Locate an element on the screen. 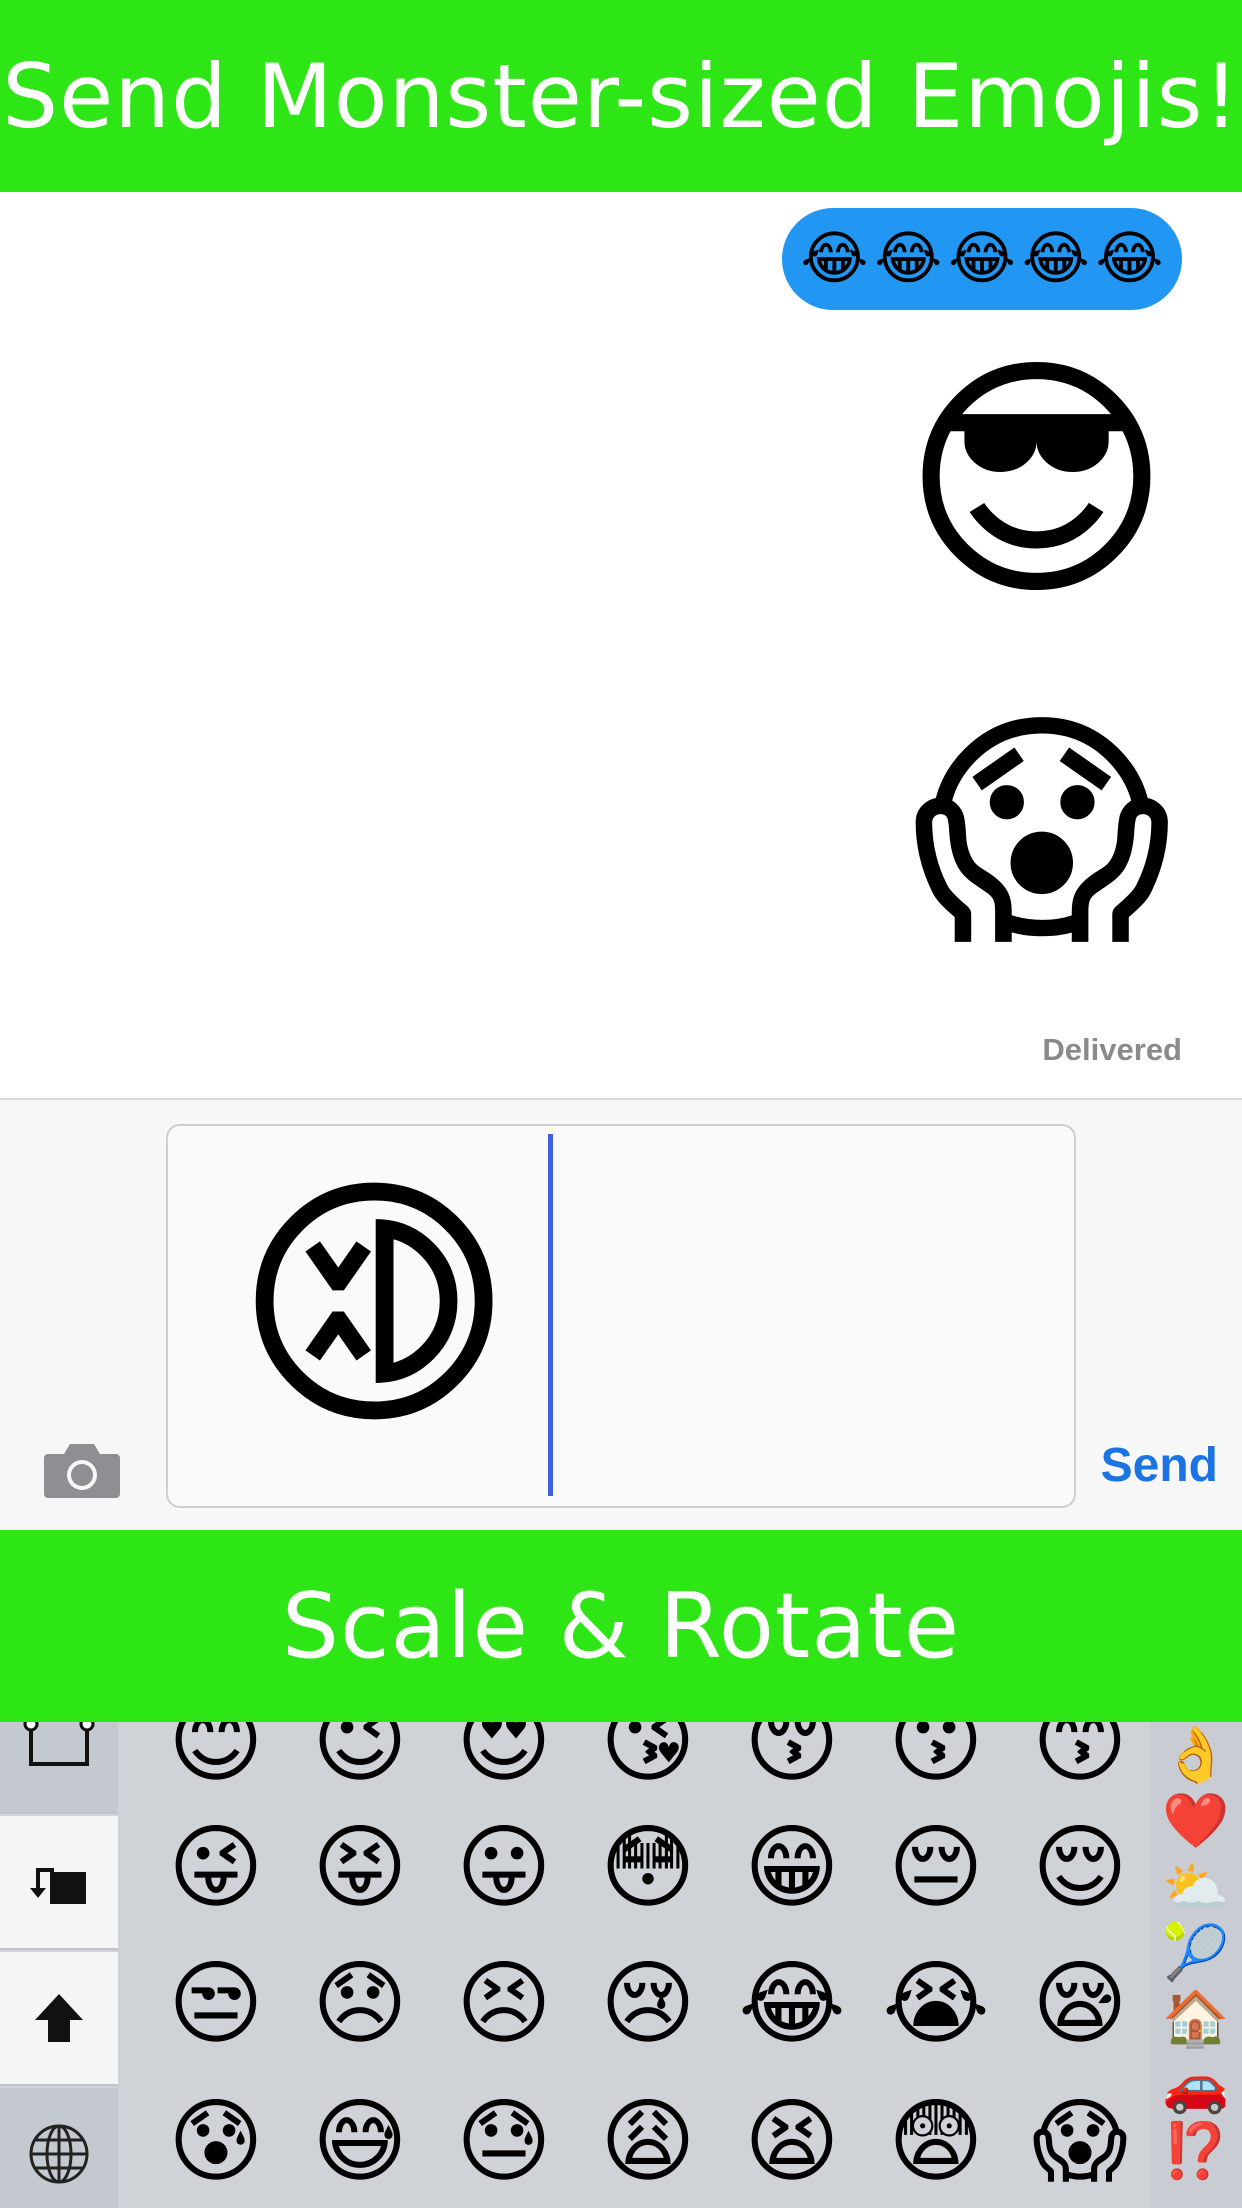 This screenshot has height=2208, width=1242. emoji-key: 😜 is located at coordinates (216, 1868).